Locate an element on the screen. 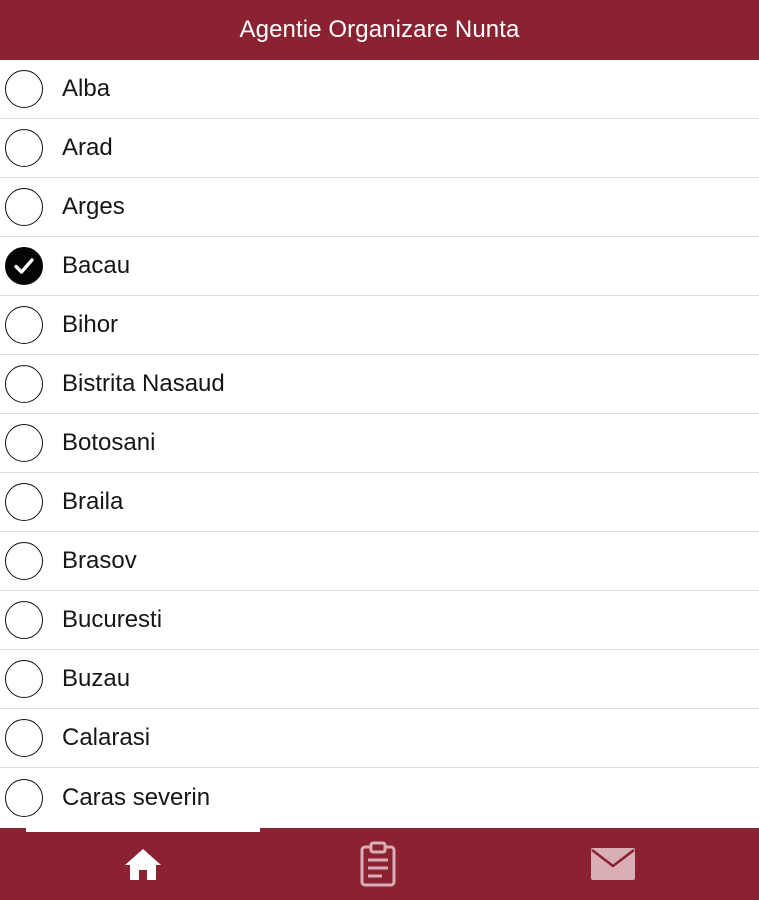 This screenshot has width=759, height=900. tab-list is located at coordinates (377, 864).